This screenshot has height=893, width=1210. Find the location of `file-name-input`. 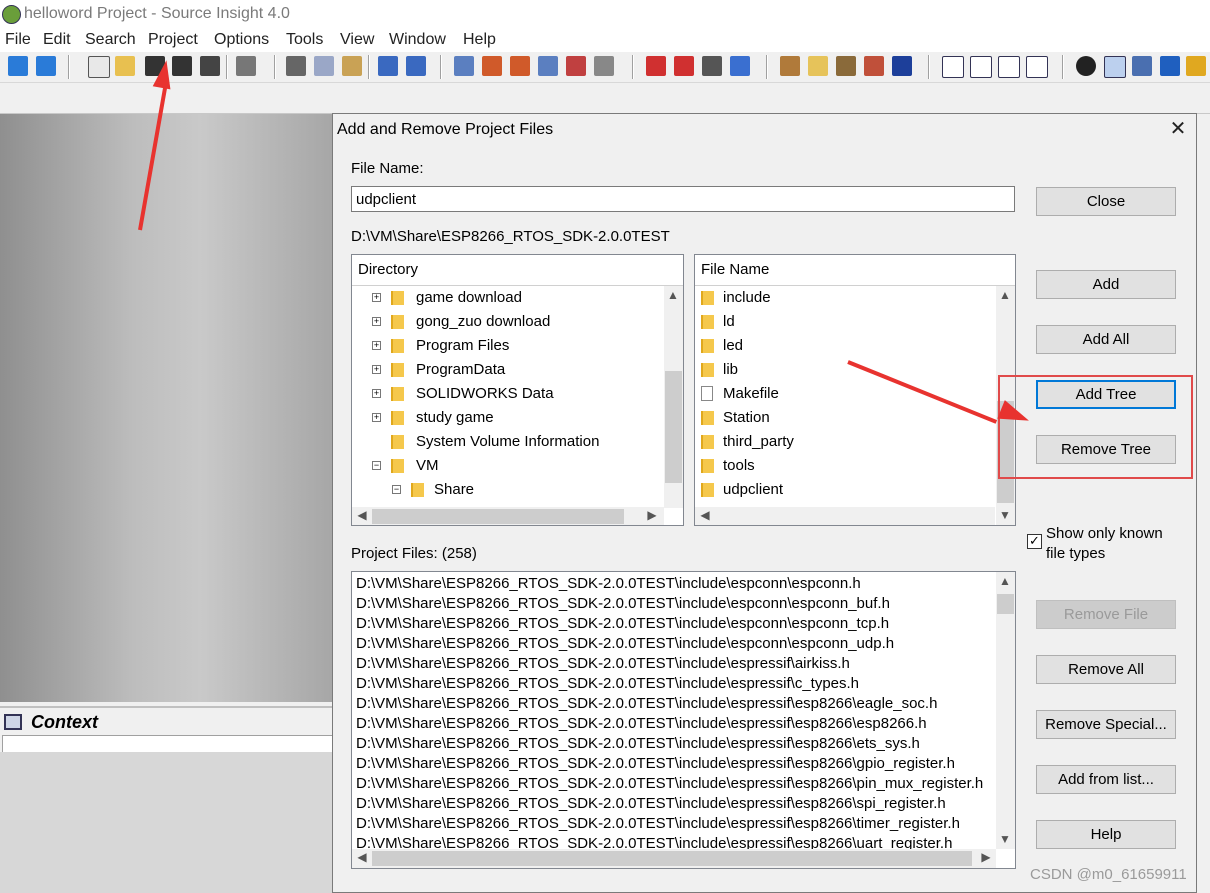

file-name-input is located at coordinates (683, 199).